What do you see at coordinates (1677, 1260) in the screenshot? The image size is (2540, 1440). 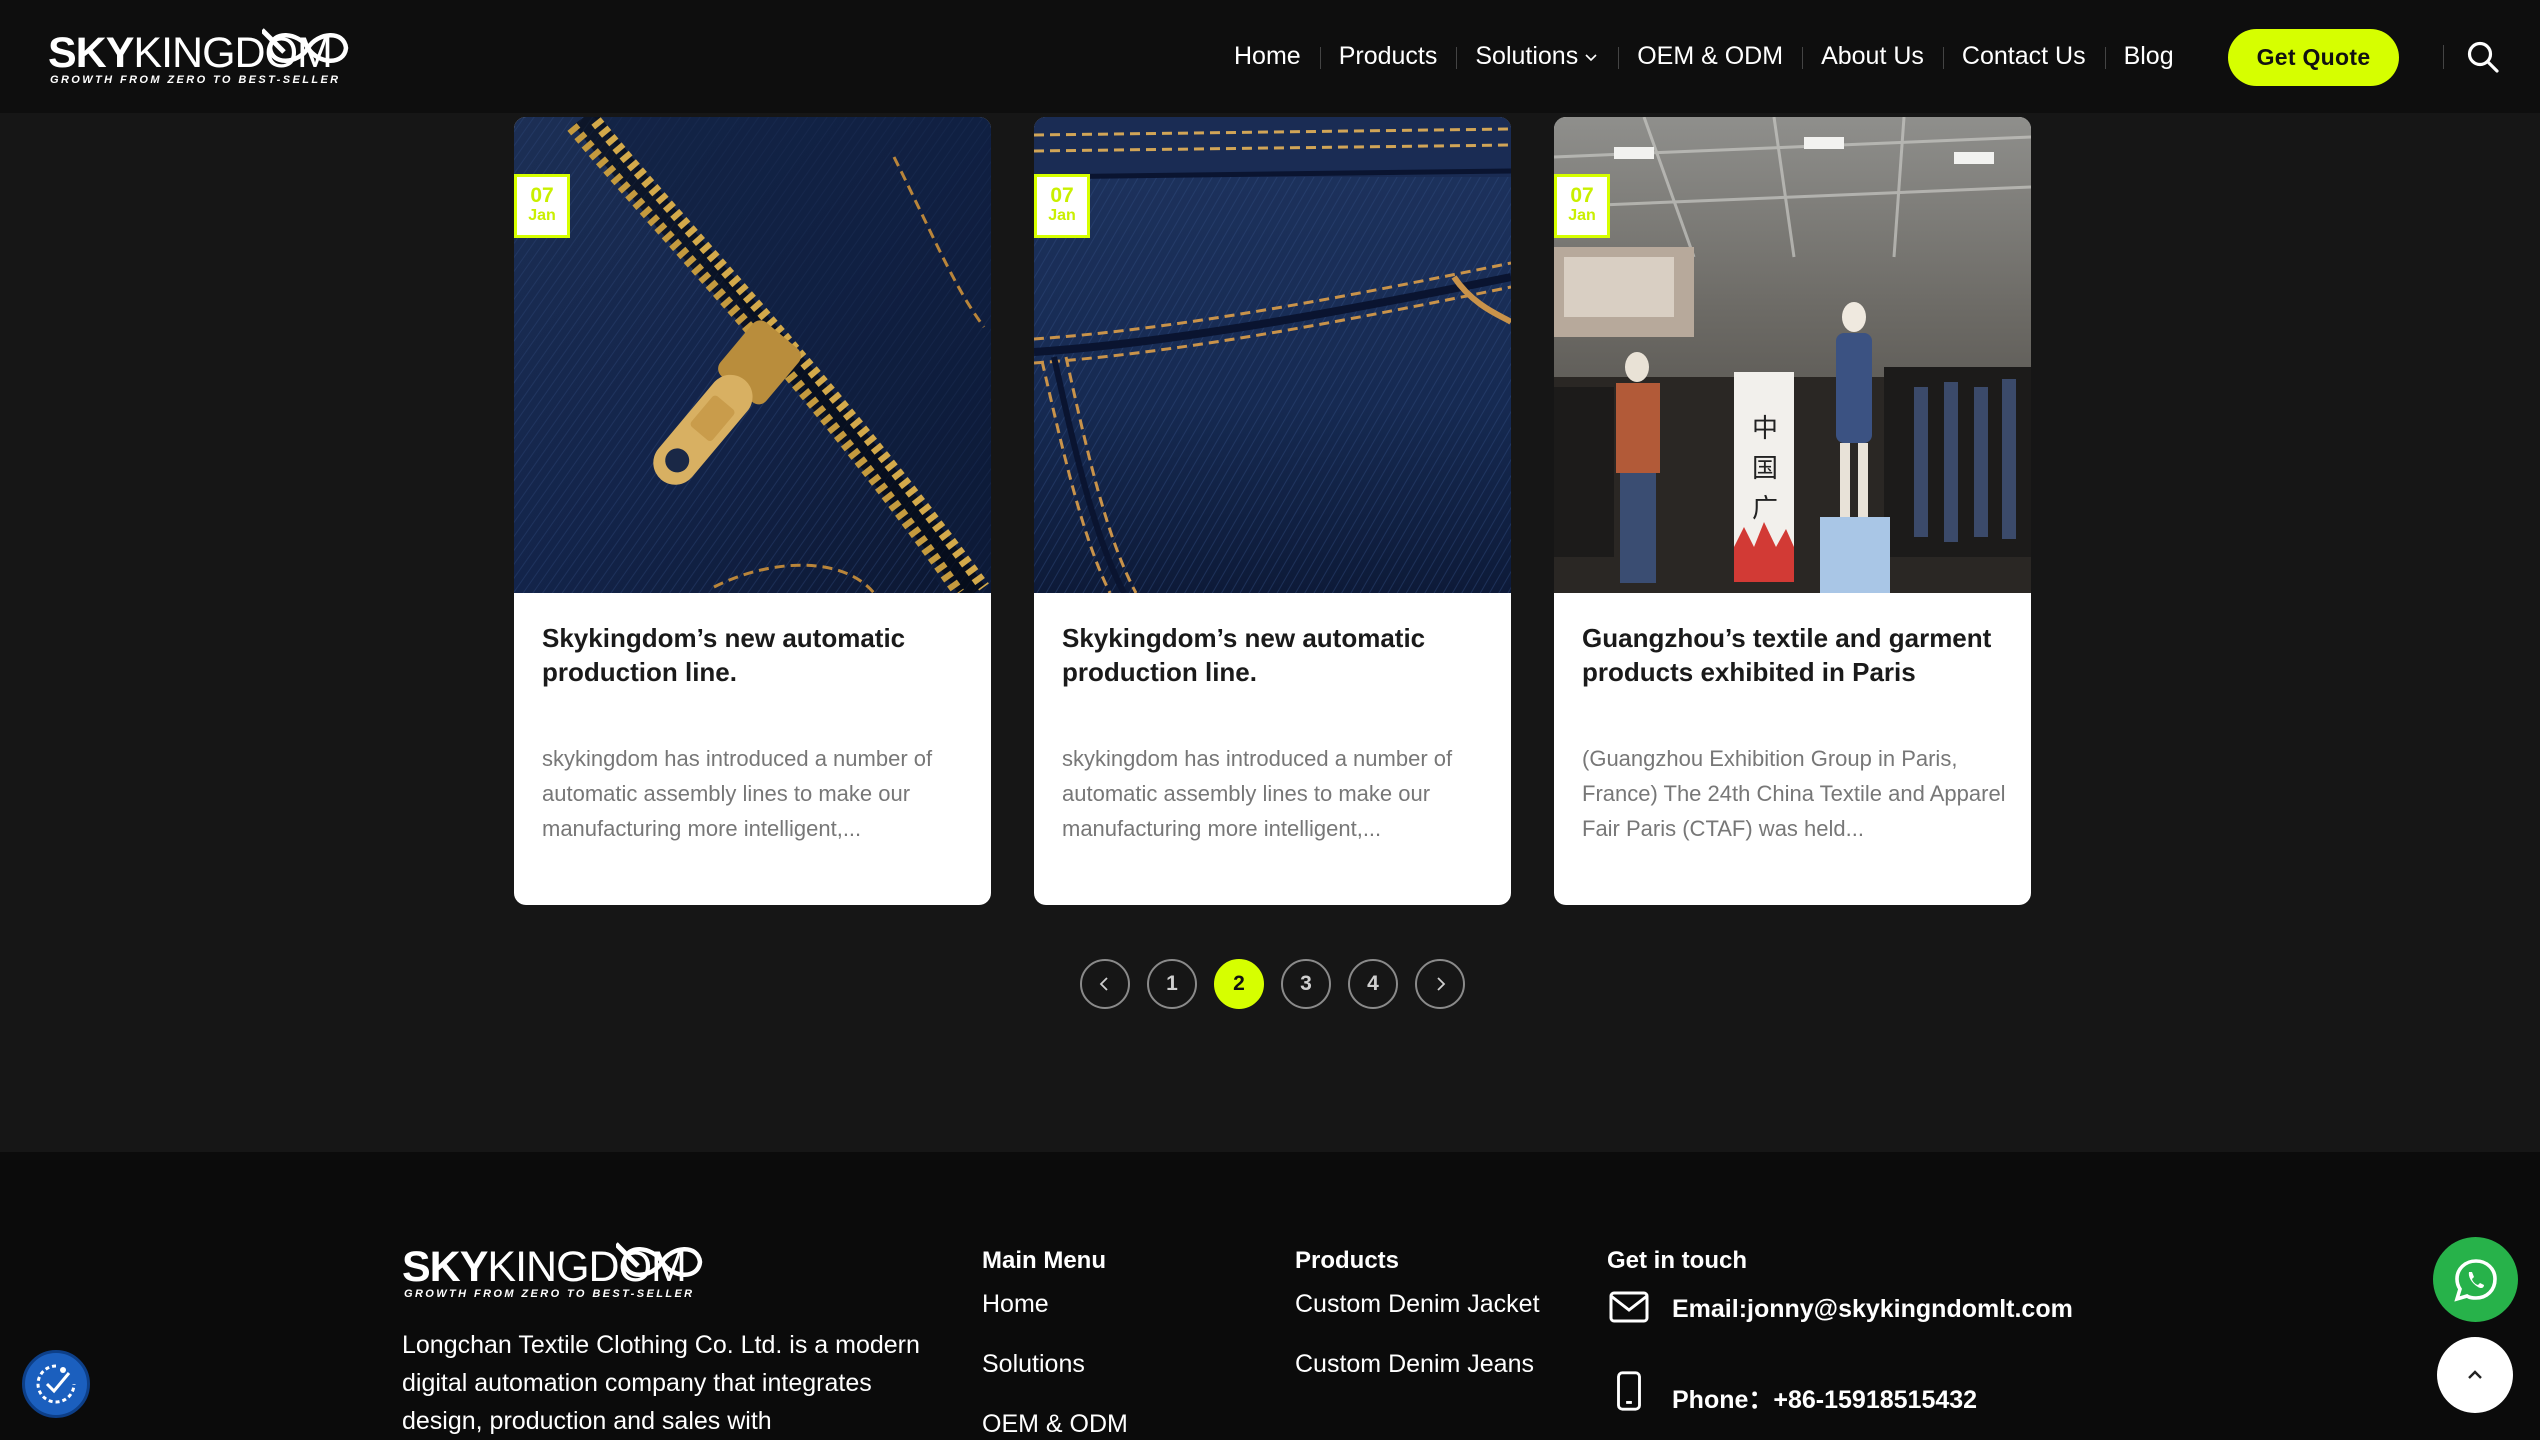 I see `footer-contact-heading: Get in touch` at bounding box center [1677, 1260].